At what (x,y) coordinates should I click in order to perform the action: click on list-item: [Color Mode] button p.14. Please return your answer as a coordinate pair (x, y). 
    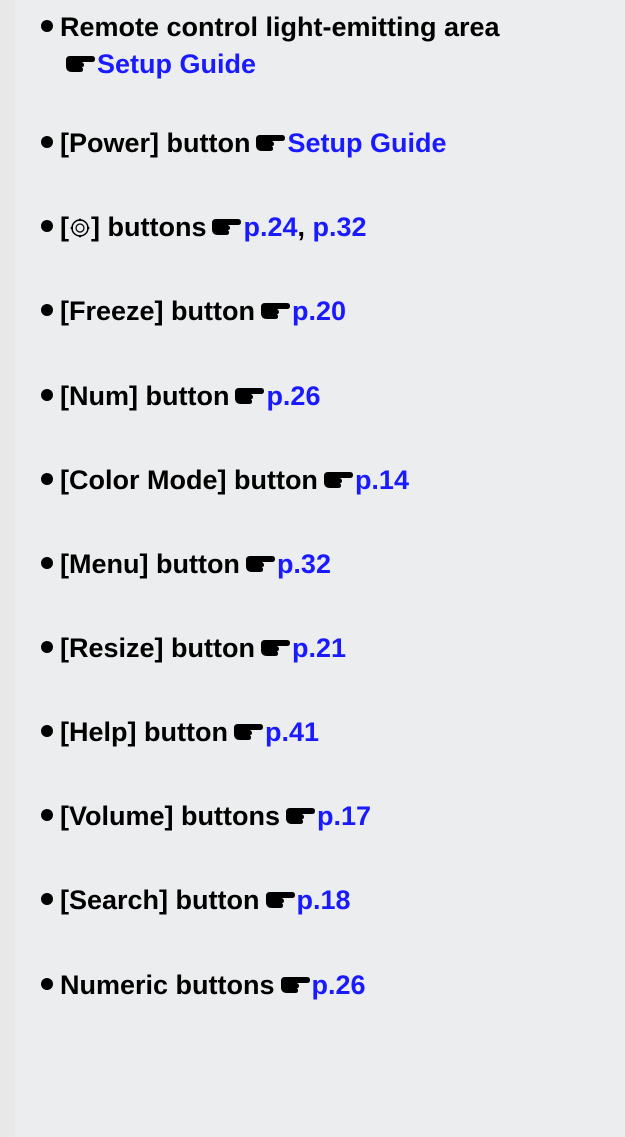
    Looking at the image, I should click on (331, 480).